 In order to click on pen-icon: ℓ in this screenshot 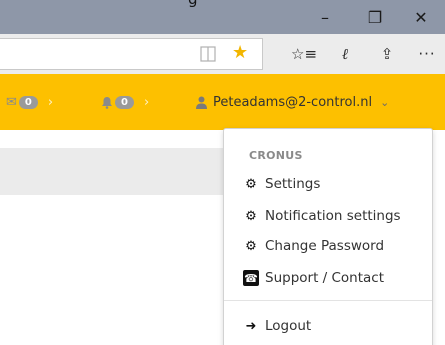, I will do `click(345, 54)`.